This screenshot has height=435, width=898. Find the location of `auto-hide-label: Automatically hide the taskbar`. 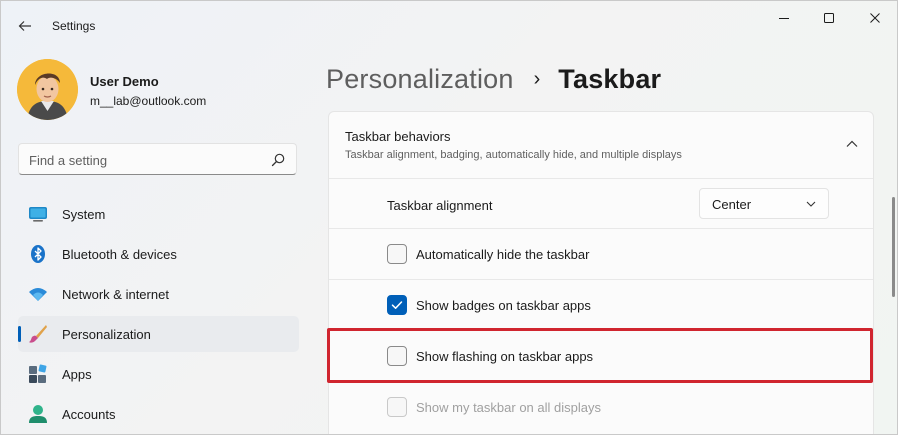

auto-hide-label: Automatically hide the taskbar is located at coordinates (502, 254).